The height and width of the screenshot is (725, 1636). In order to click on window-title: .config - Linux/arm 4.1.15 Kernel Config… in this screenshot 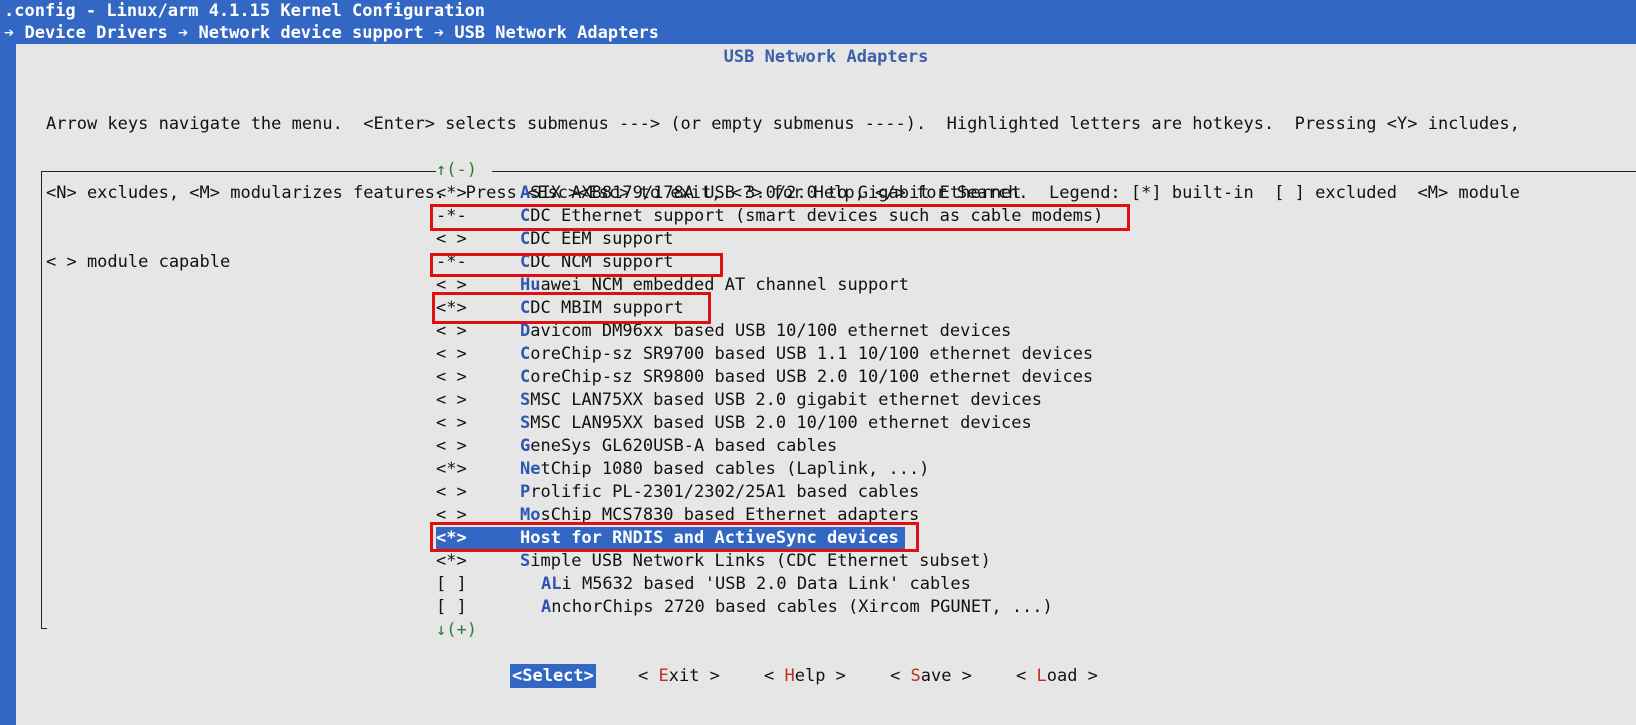, I will do `click(245, 11)`.